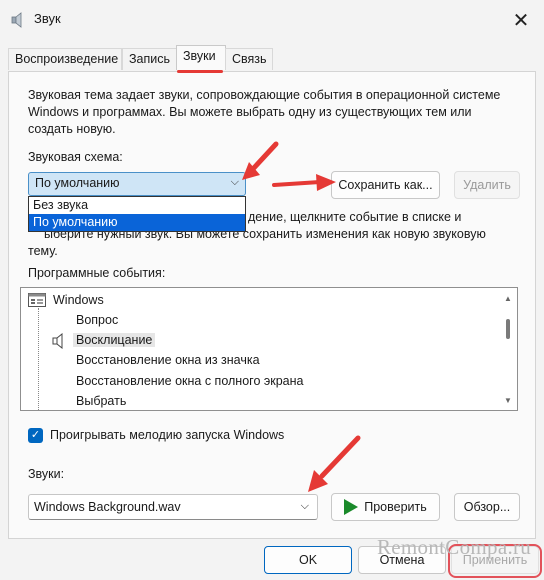  I want to click on sounds-combobox: Windows Background.wav ⌵, so click(173, 507).